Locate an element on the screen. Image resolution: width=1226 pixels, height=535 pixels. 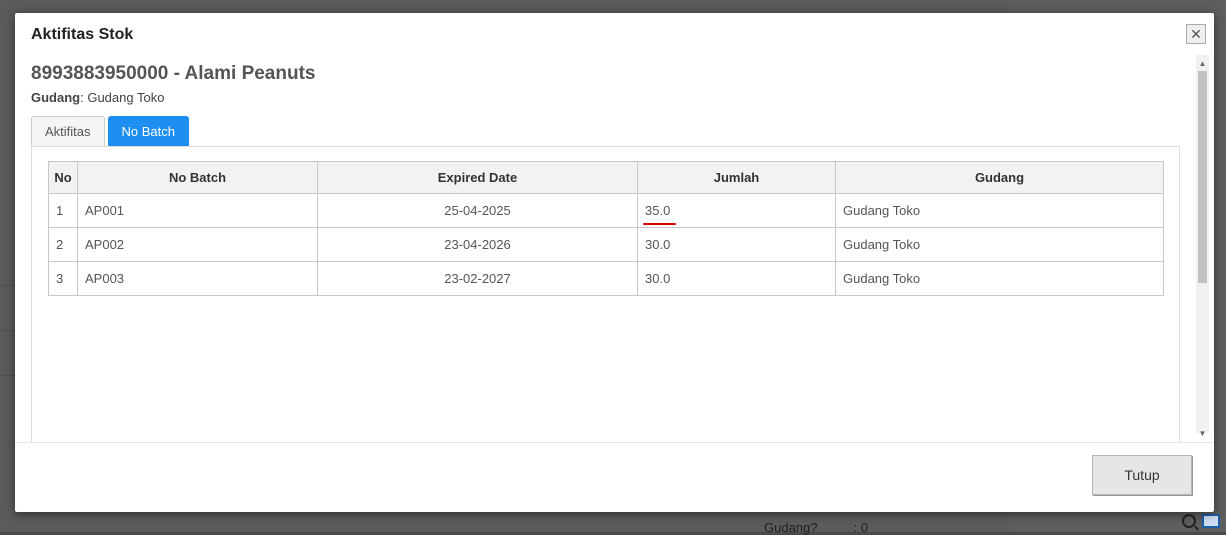
tab-no-batch: No Batch is located at coordinates (148, 131).